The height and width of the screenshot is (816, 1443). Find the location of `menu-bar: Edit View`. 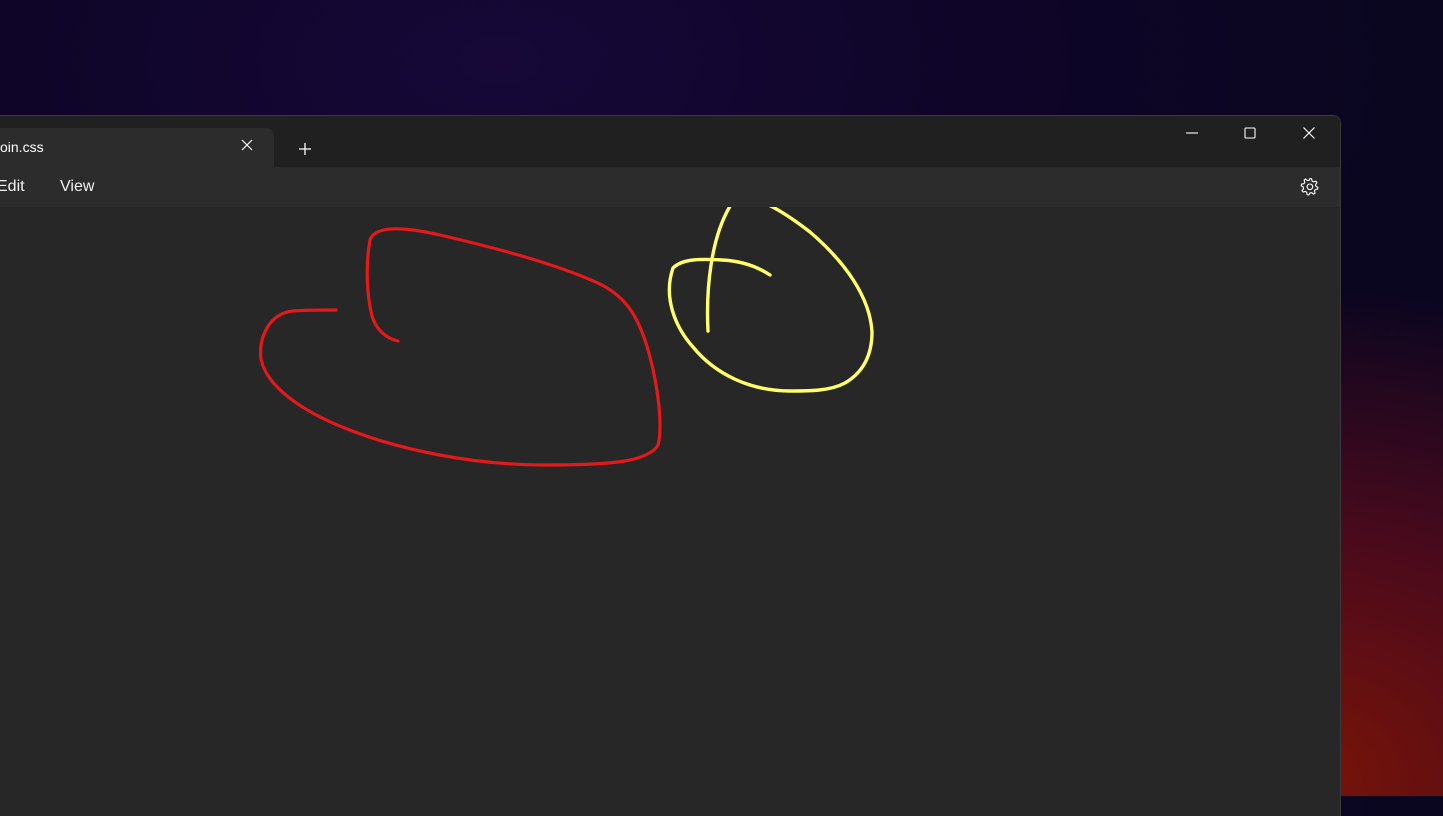

menu-bar: Edit View is located at coordinates (670, 187).